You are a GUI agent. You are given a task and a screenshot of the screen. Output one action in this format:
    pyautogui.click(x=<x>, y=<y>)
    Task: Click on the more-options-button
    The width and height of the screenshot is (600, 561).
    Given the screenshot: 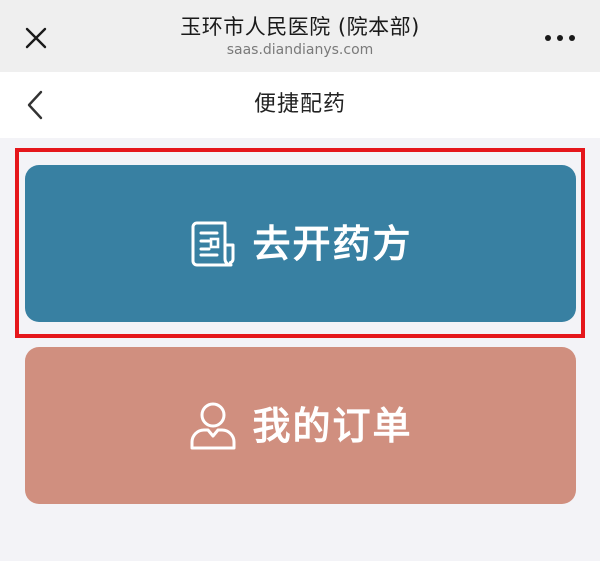 What is the action you would take?
    pyautogui.click(x=560, y=38)
    